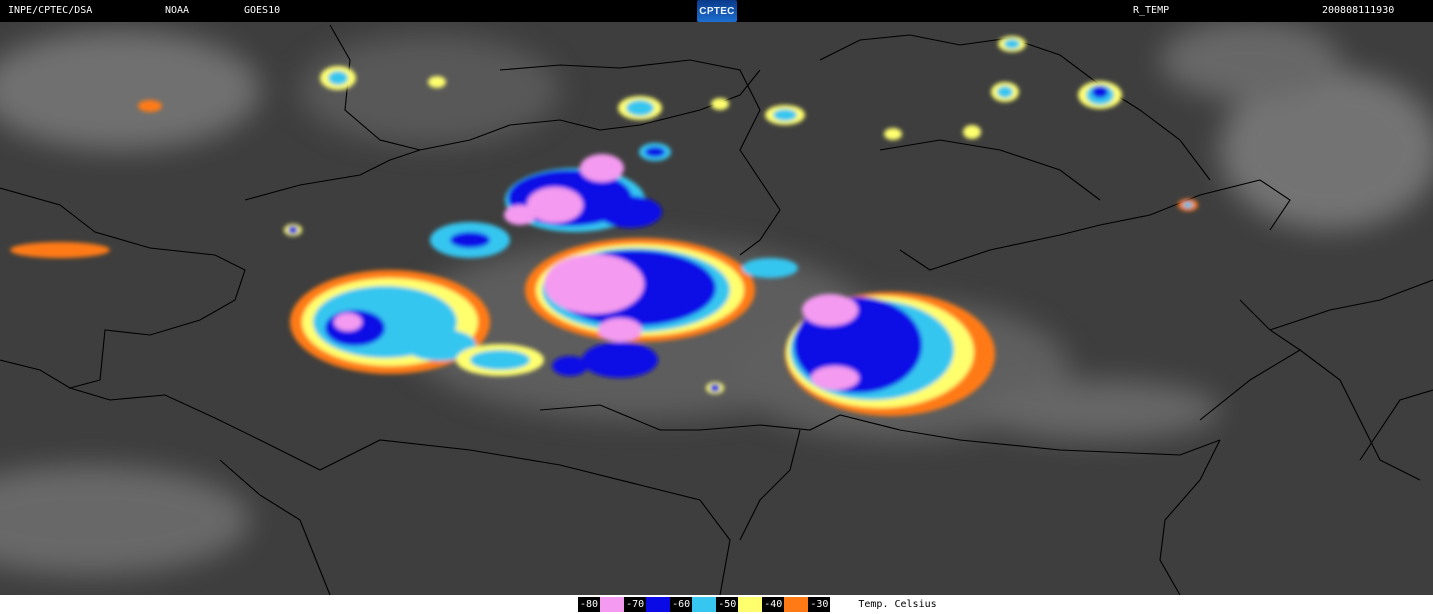  Describe the element at coordinates (727, 604) in the screenshot. I see `legend-label: -50` at that location.